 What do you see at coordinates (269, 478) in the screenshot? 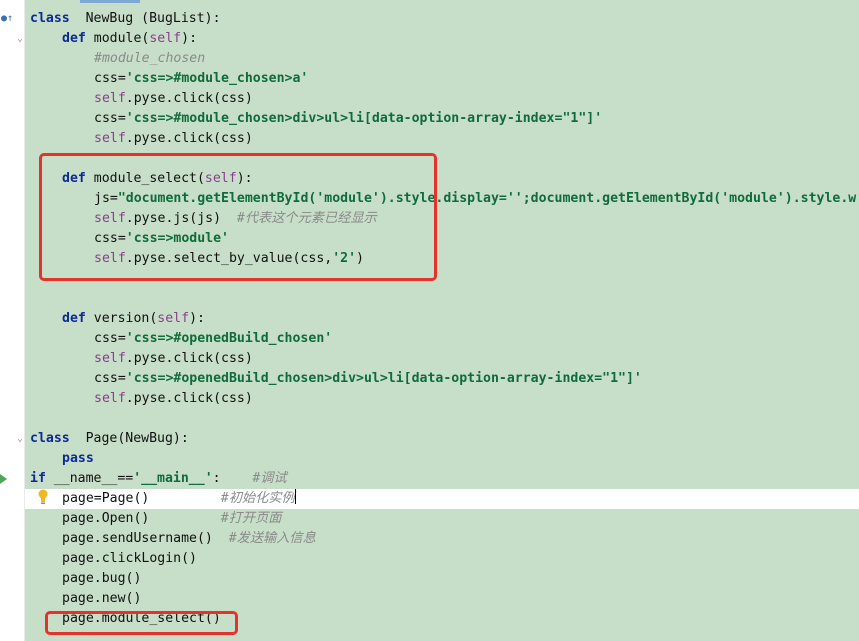
I see `code-token: #调试` at bounding box center [269, 478].